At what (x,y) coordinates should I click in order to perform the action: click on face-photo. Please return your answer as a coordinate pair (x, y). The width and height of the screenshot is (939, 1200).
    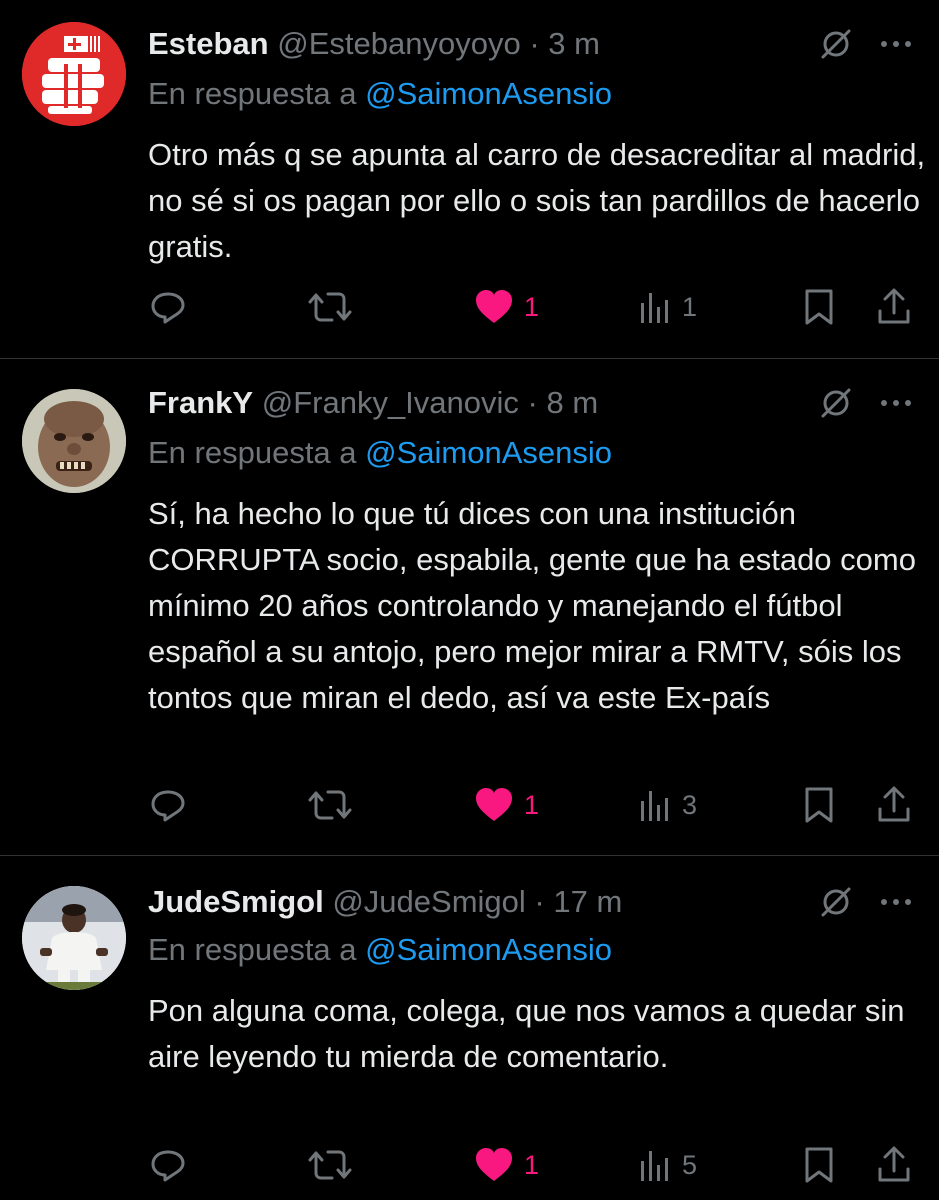
    Looking at the image, I should click on (74, 441).